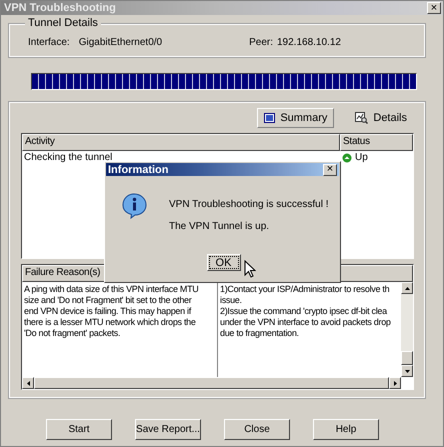 The image size is (444, 447). What do you see at coordinates (261, 42) in the screenshot?
I see `peer-label: Peer:` at bounding box center [261, 42].